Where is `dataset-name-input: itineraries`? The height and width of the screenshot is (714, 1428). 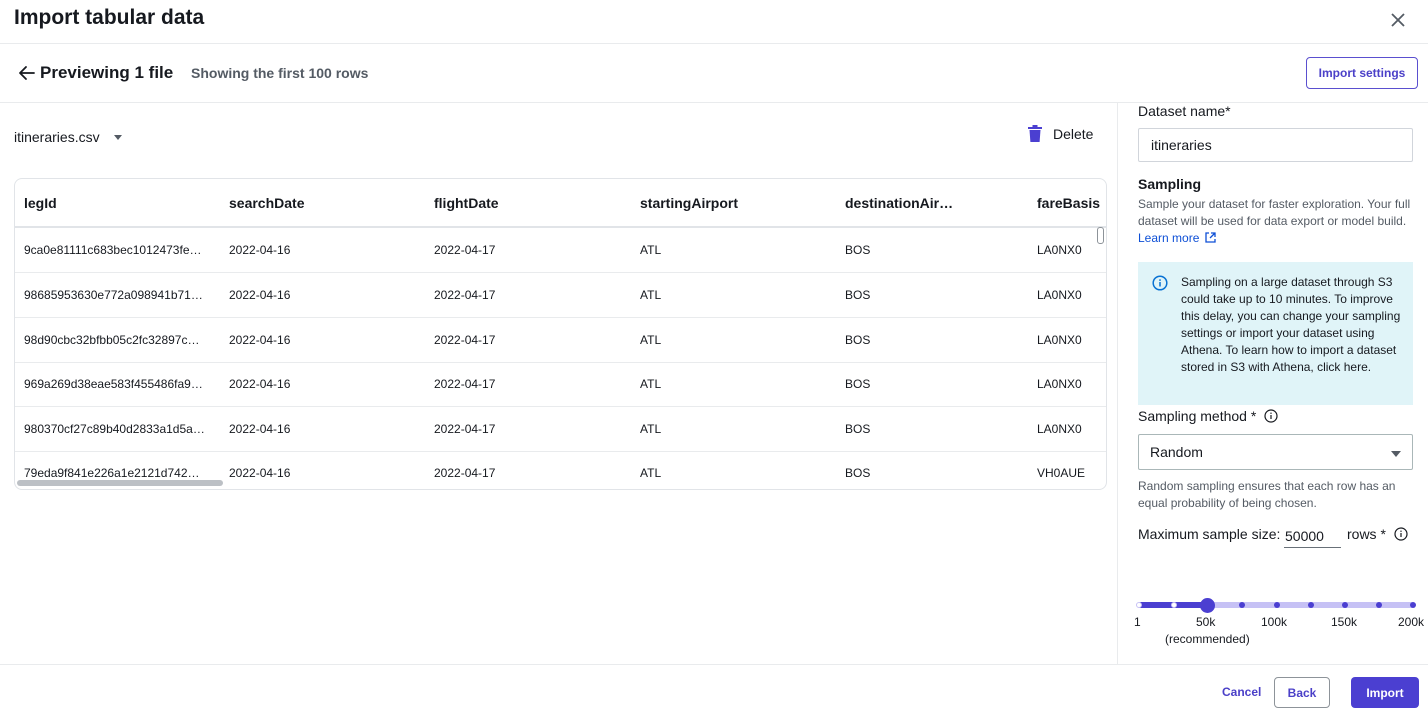 dataset-name-input: itineraries is located at coordinates (1275, 145).